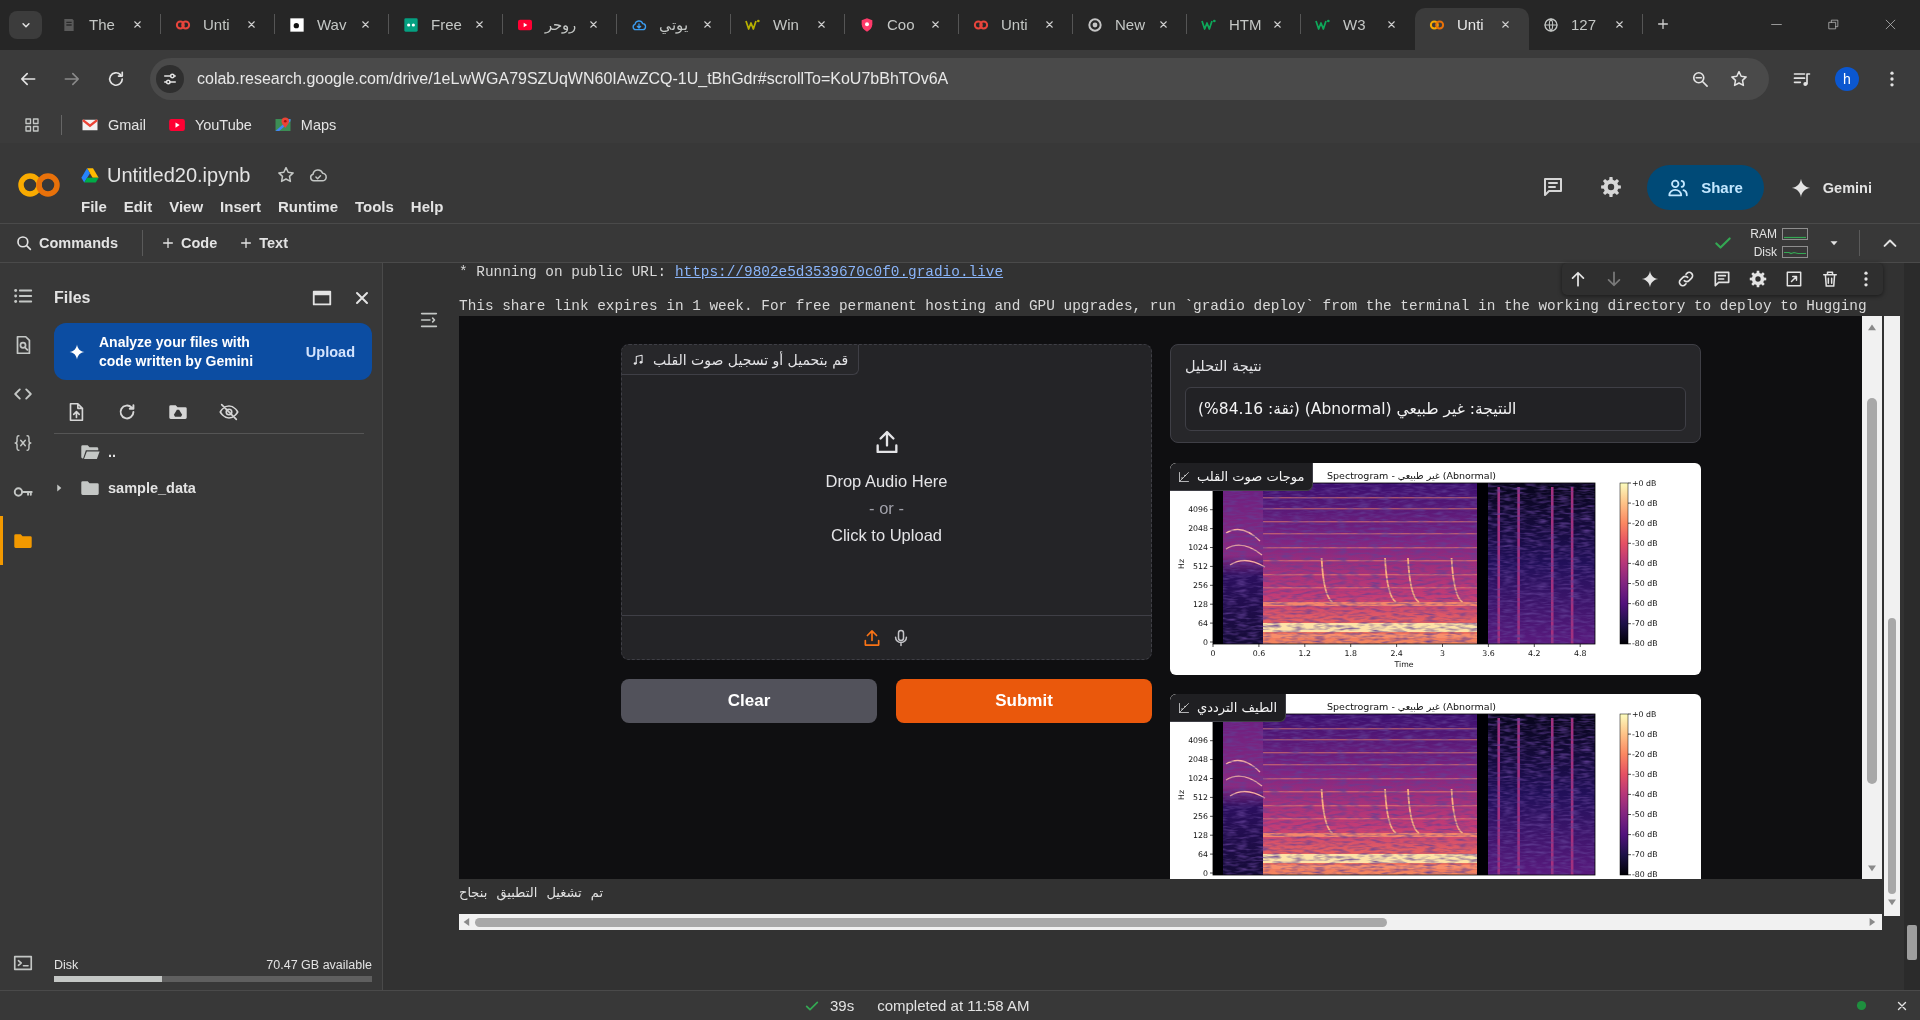 The width and height of the screenshot is (1920, 1020). What do you see at coordinates (1847, 79) in the screenshot?
I see `profile-avatar: h` at bounding box center [1847, 79].